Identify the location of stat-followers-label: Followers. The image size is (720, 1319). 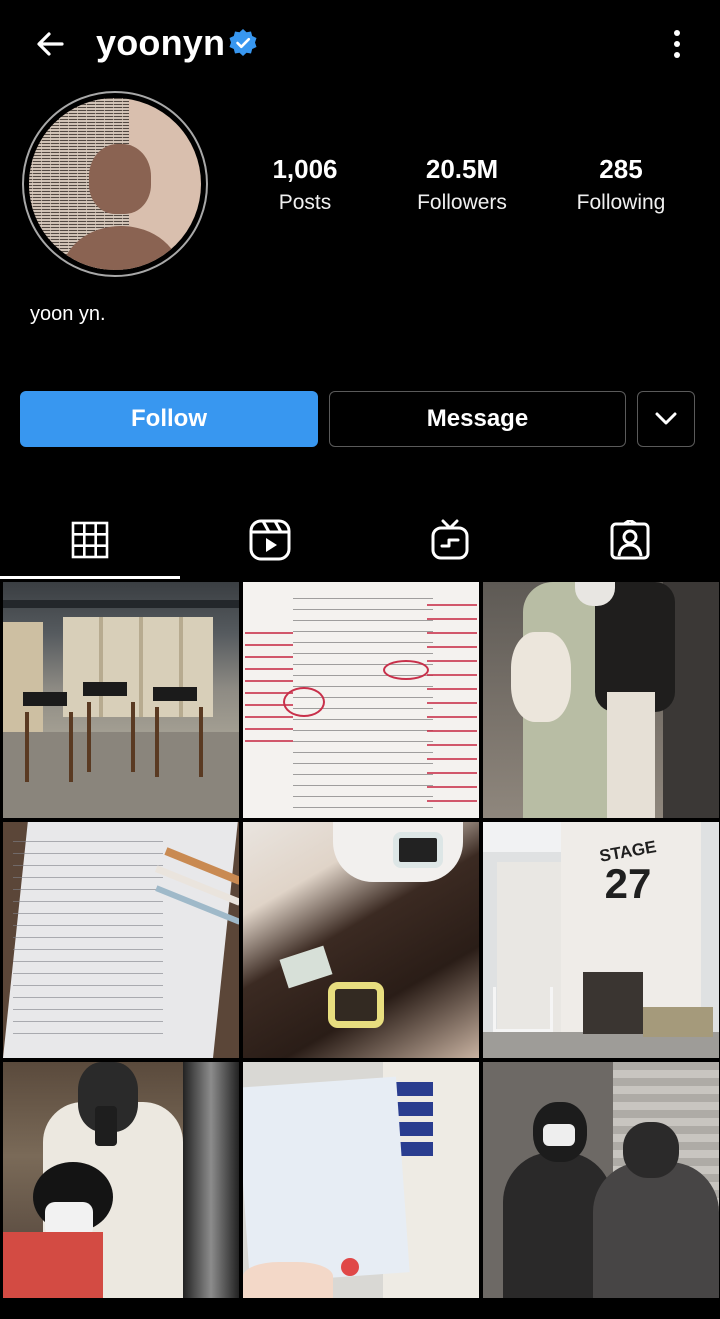
(462, 202).